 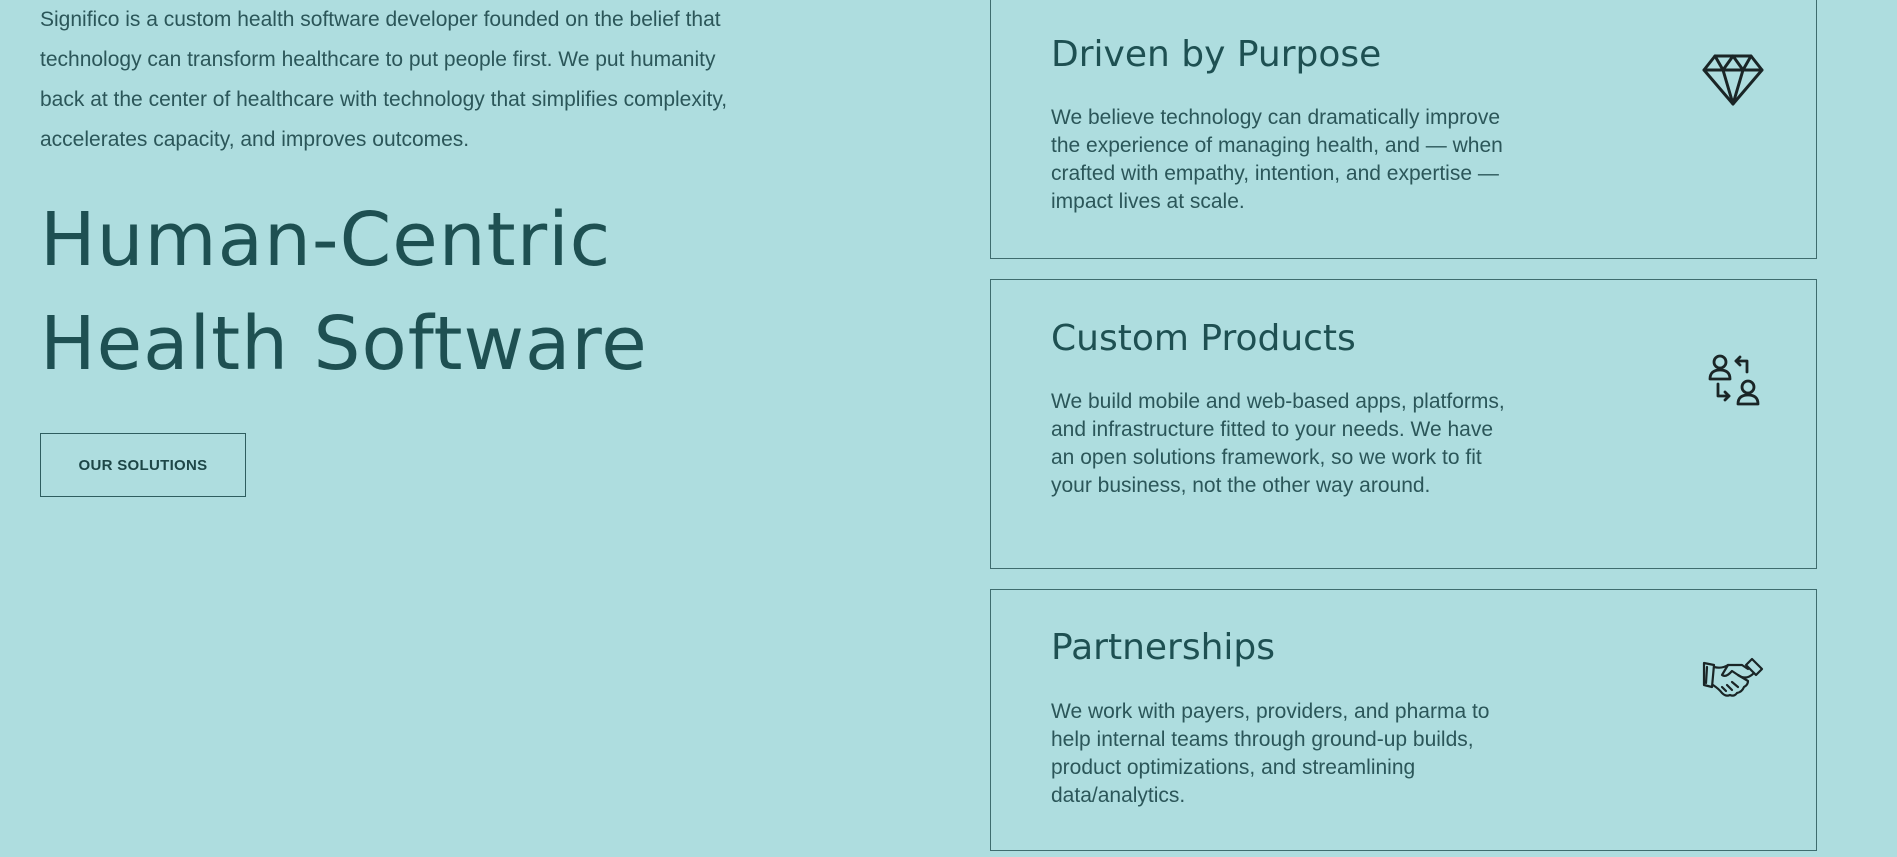 I want to click on handshake-icon, so click(x=1733, y=678).